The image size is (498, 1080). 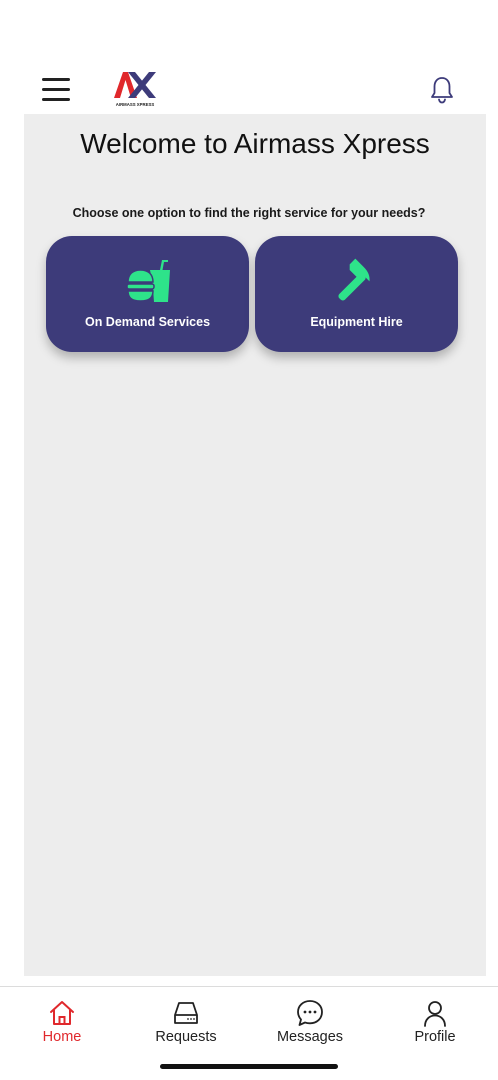 I want to click on bottom-navigation: Home Requests Messages Profile, so click(x=249, y=1018).